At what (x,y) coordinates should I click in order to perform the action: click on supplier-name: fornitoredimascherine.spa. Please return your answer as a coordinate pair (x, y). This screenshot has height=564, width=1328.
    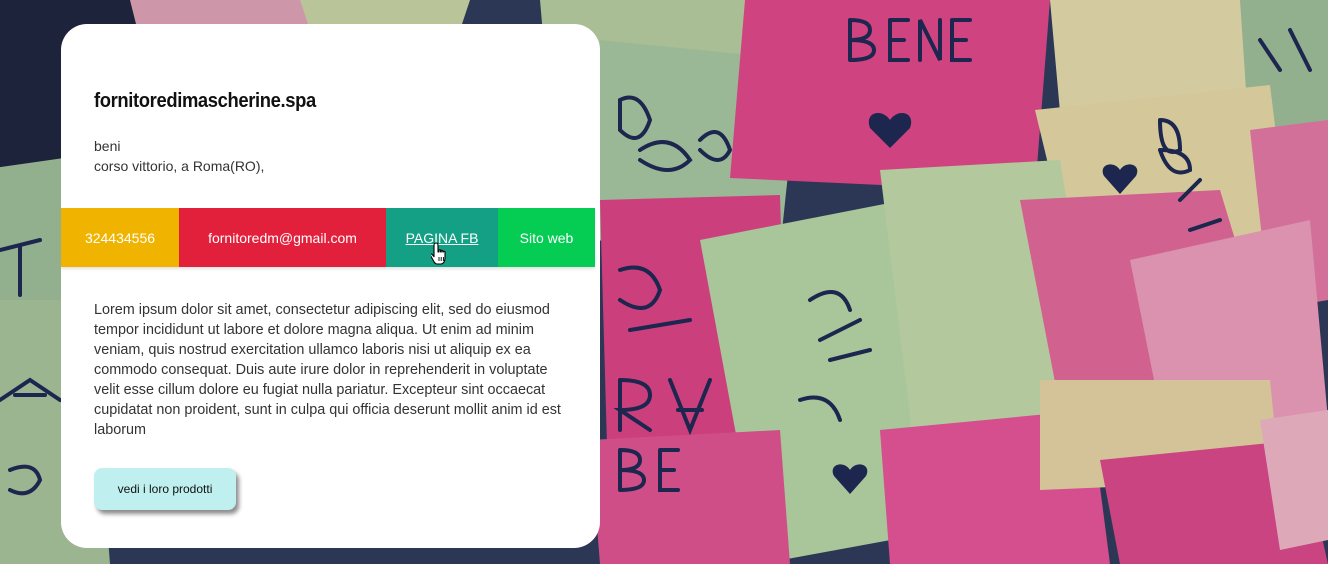
    Looking at the image, I should click on (205, 101).